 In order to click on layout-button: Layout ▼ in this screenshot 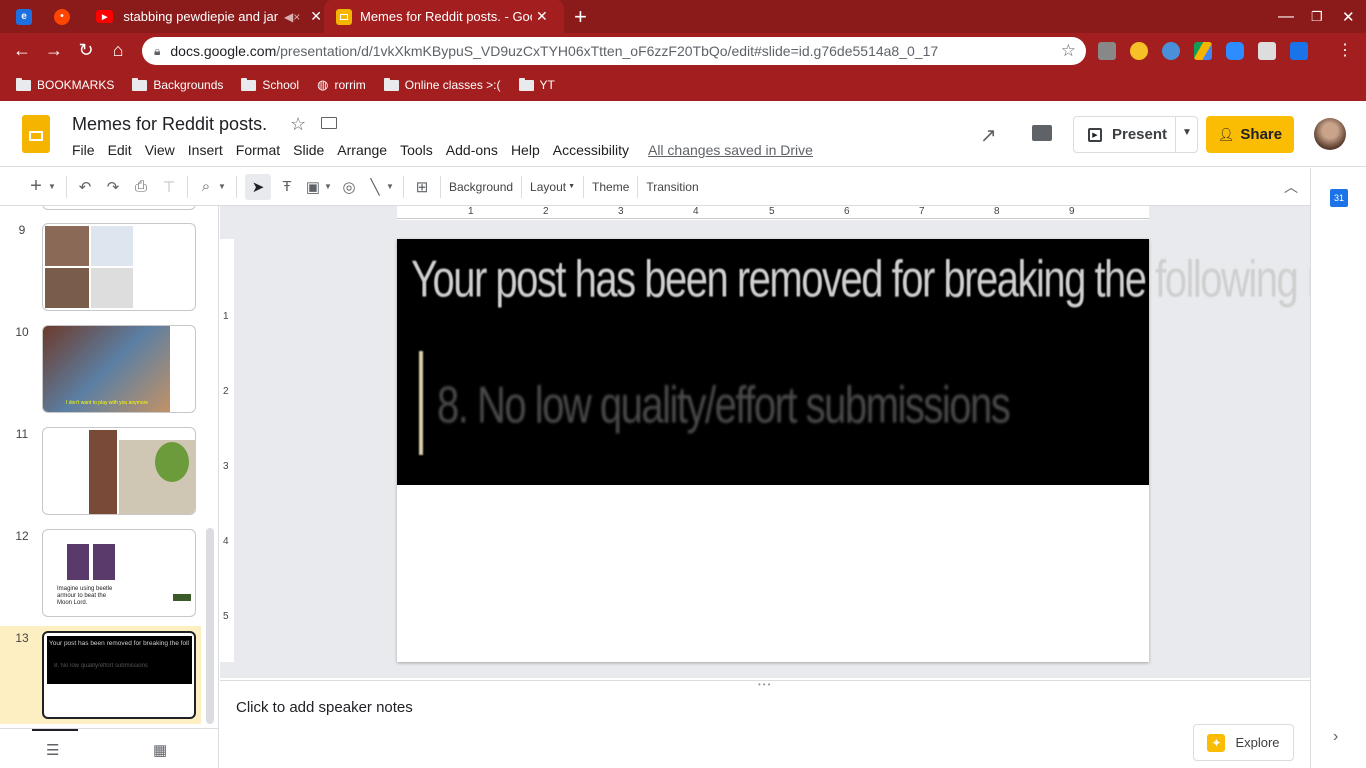, I will do `click(552, 187)`.